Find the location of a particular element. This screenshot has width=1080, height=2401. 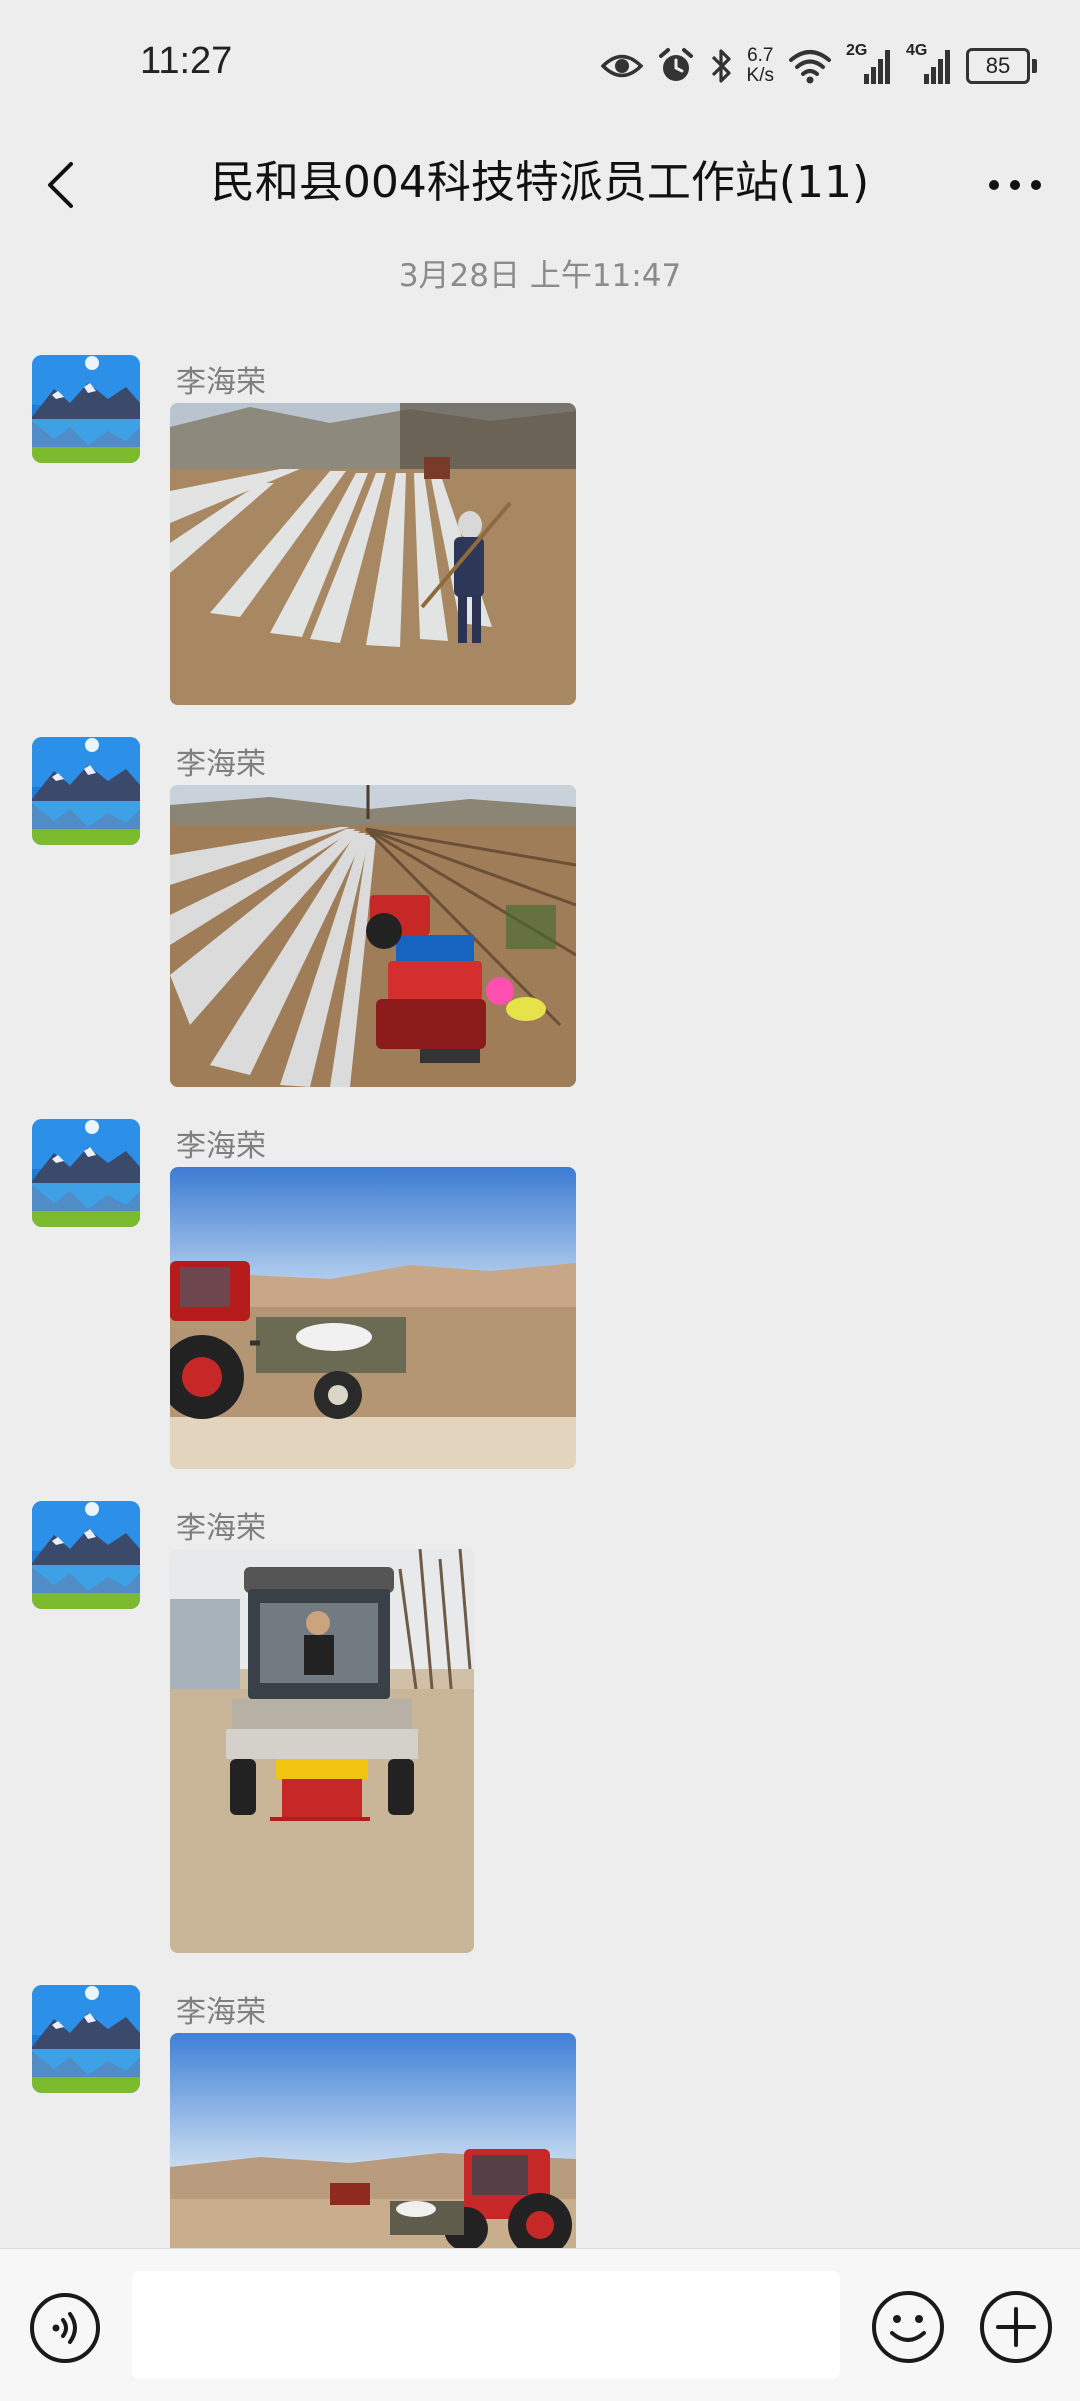

status-bar: 11:27 6.7 K/s 2G 4G 85 is located at coordinates (540, 65).